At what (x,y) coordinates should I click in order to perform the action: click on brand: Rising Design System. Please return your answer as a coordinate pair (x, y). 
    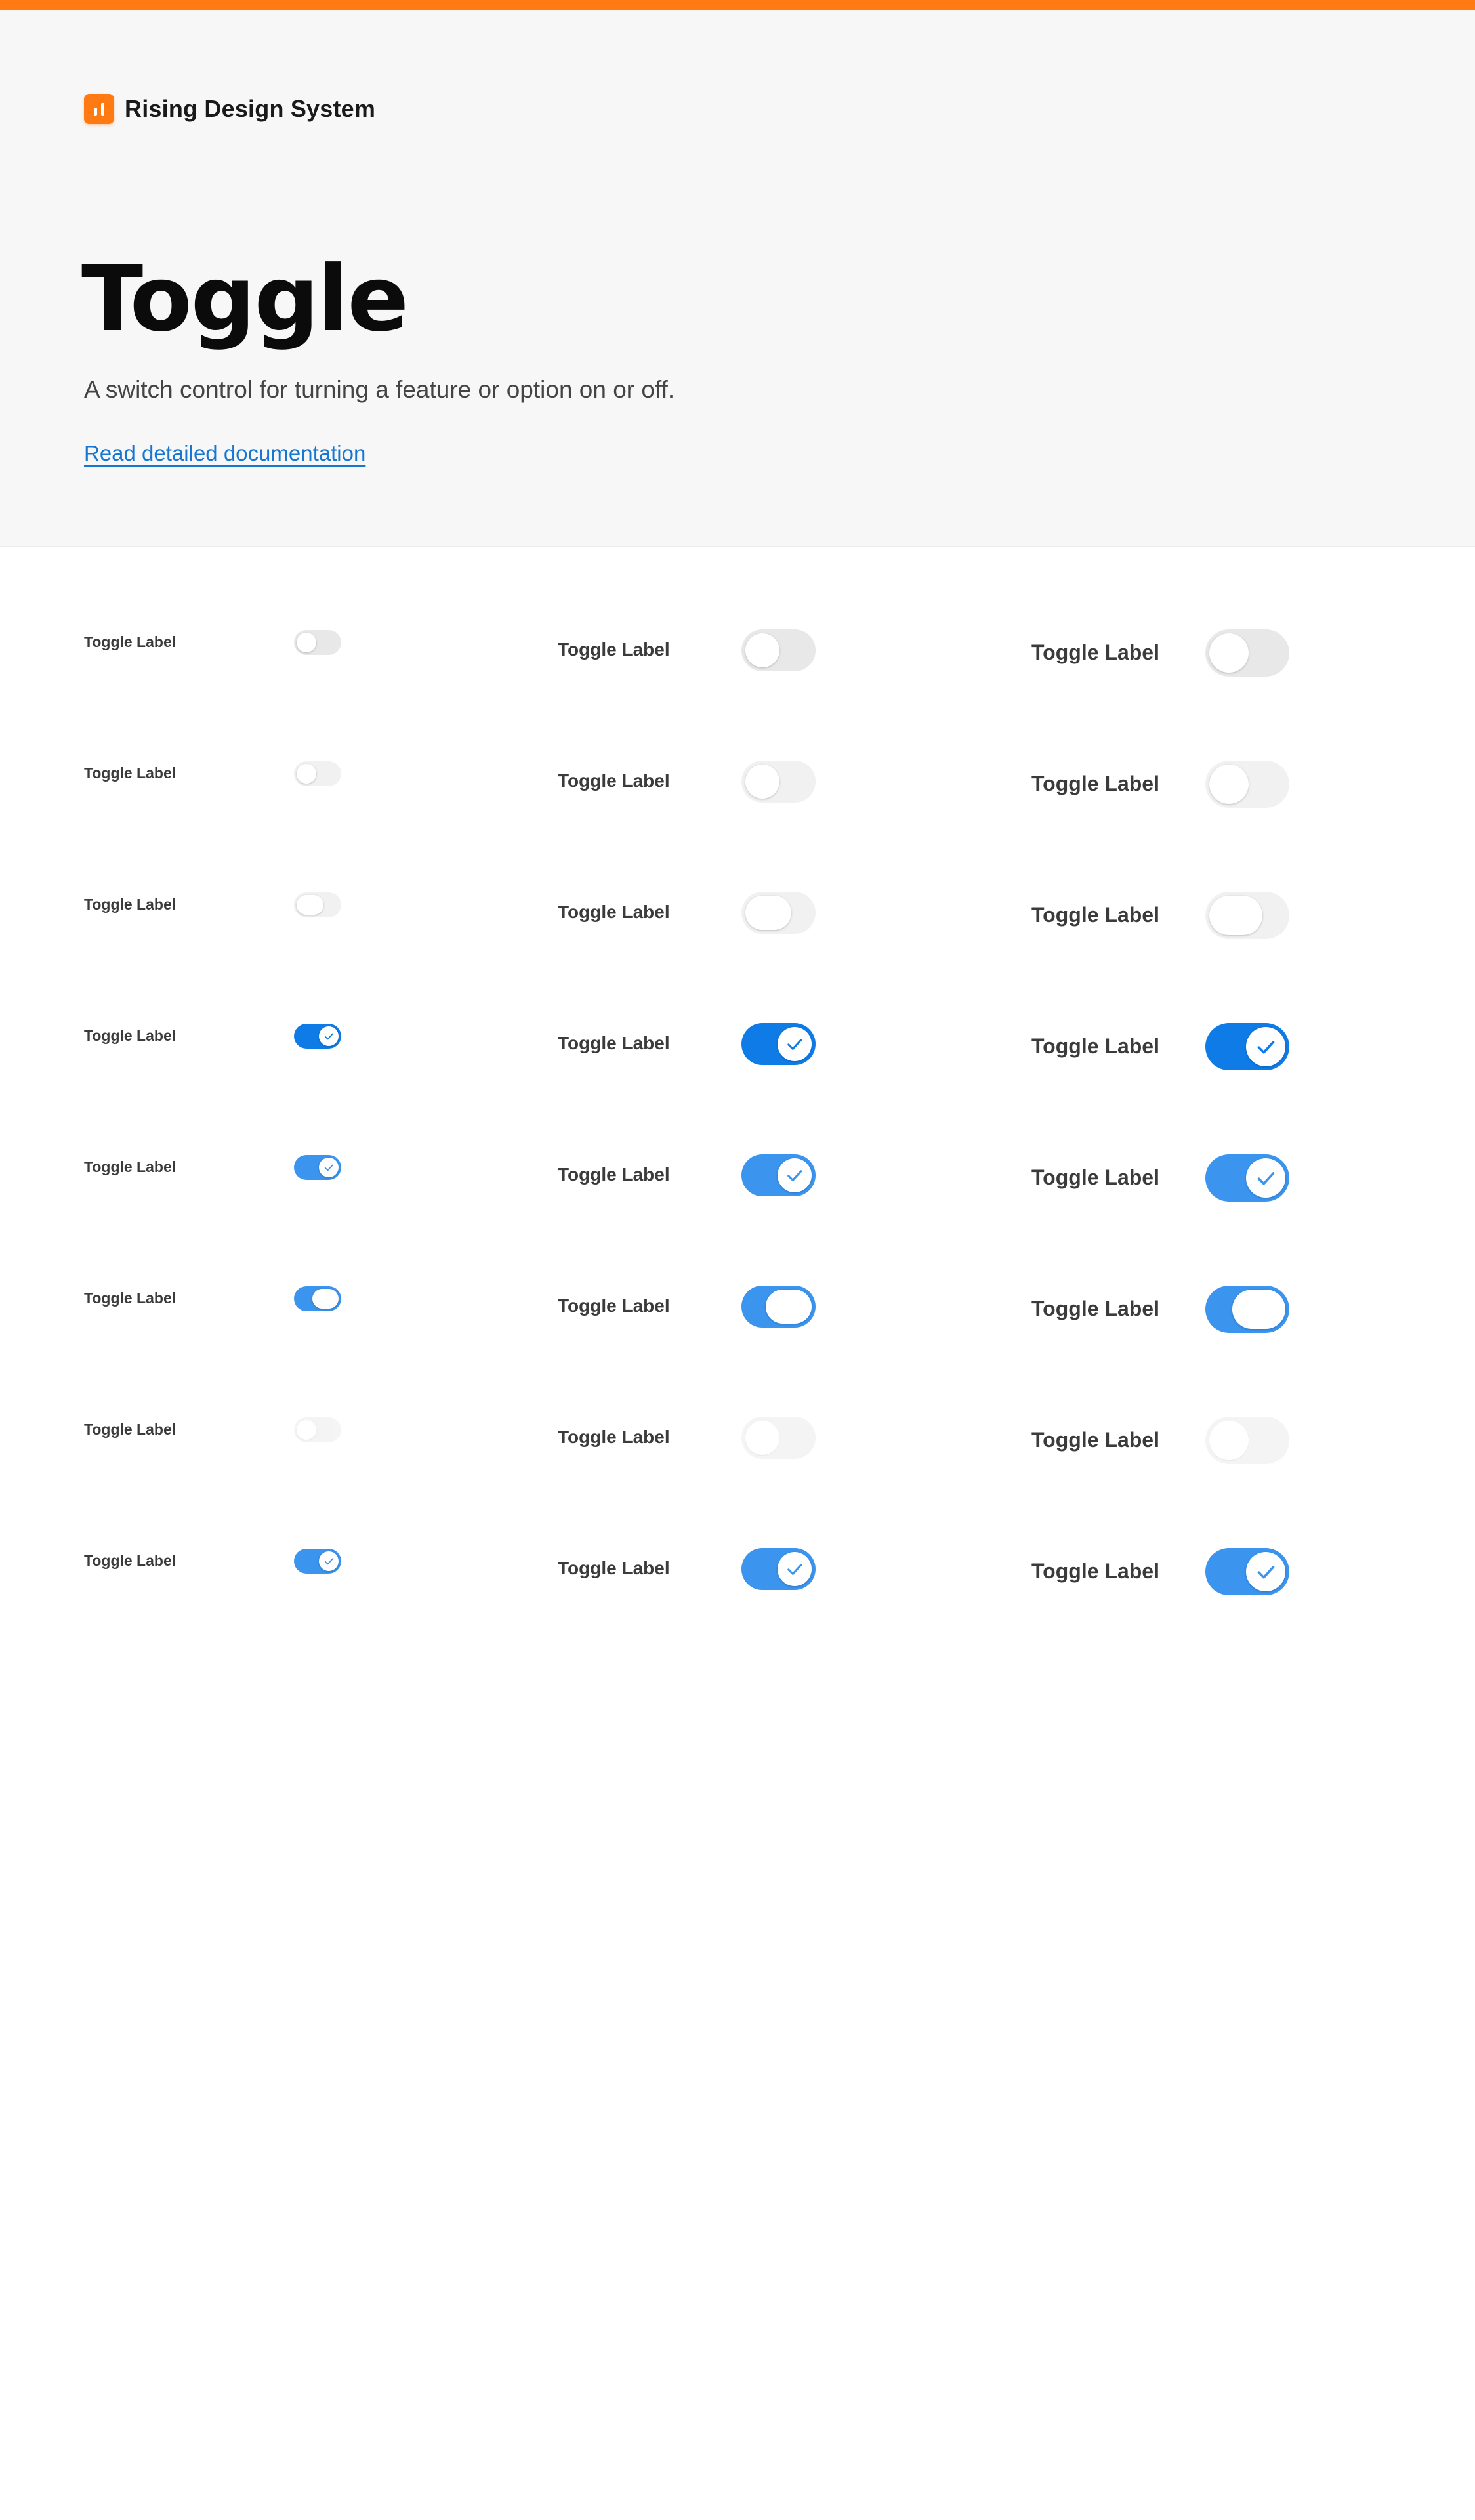
    Looking at the image, I should click on (229, 109).